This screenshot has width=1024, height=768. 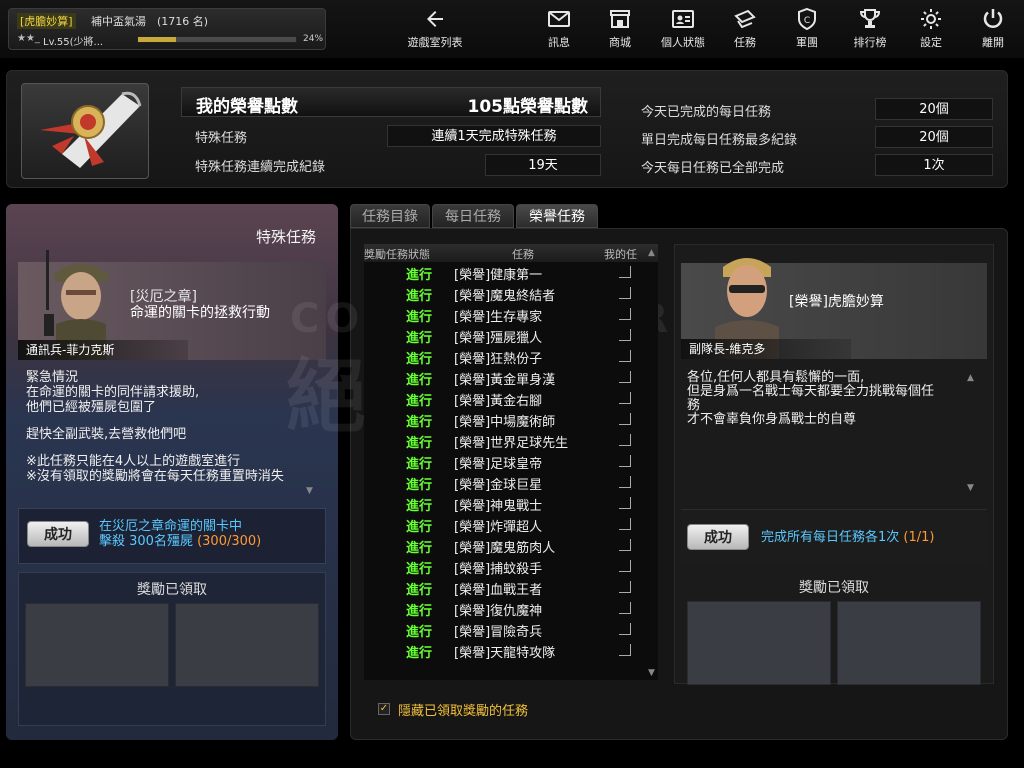 What do you see at coordinates (523, 254) in the screenshot?
I see `col-mission-header: 任務` at bounding box center [523, 254].